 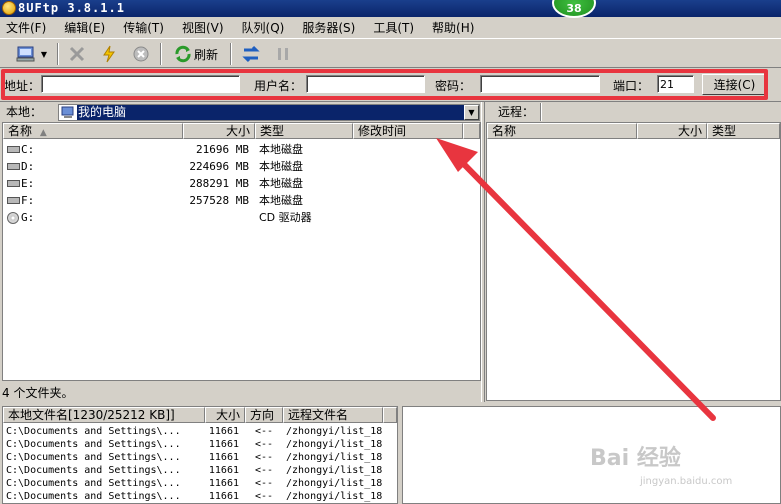 What do you see at coordinates (219, 200) in the screenshot?
I see `drive-size: 257528 MB` at bounding box center [219, 200].